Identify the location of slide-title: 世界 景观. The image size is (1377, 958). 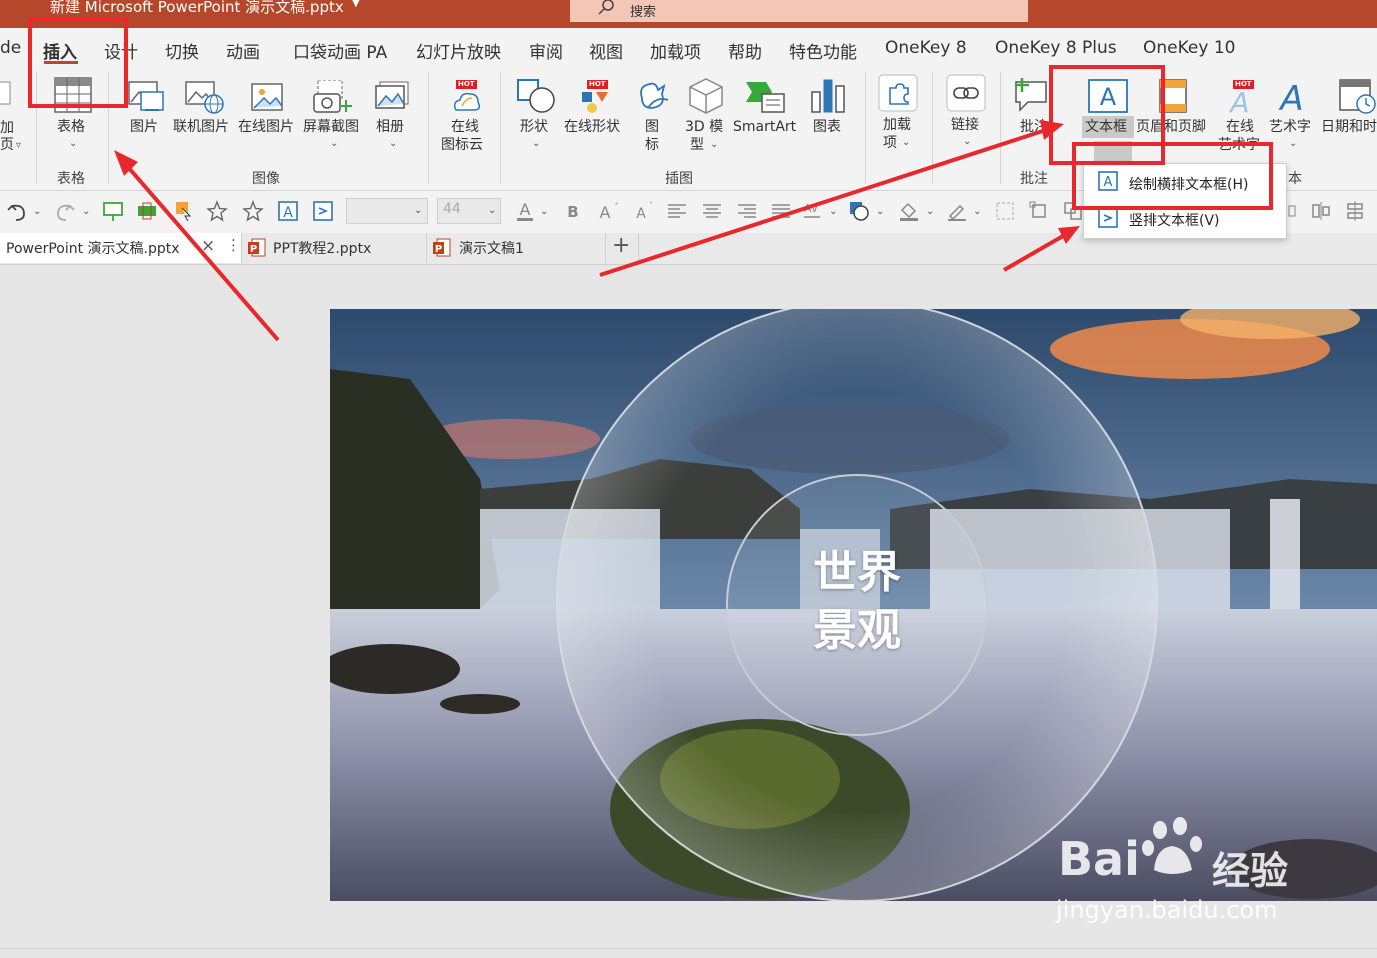
(857, 602).